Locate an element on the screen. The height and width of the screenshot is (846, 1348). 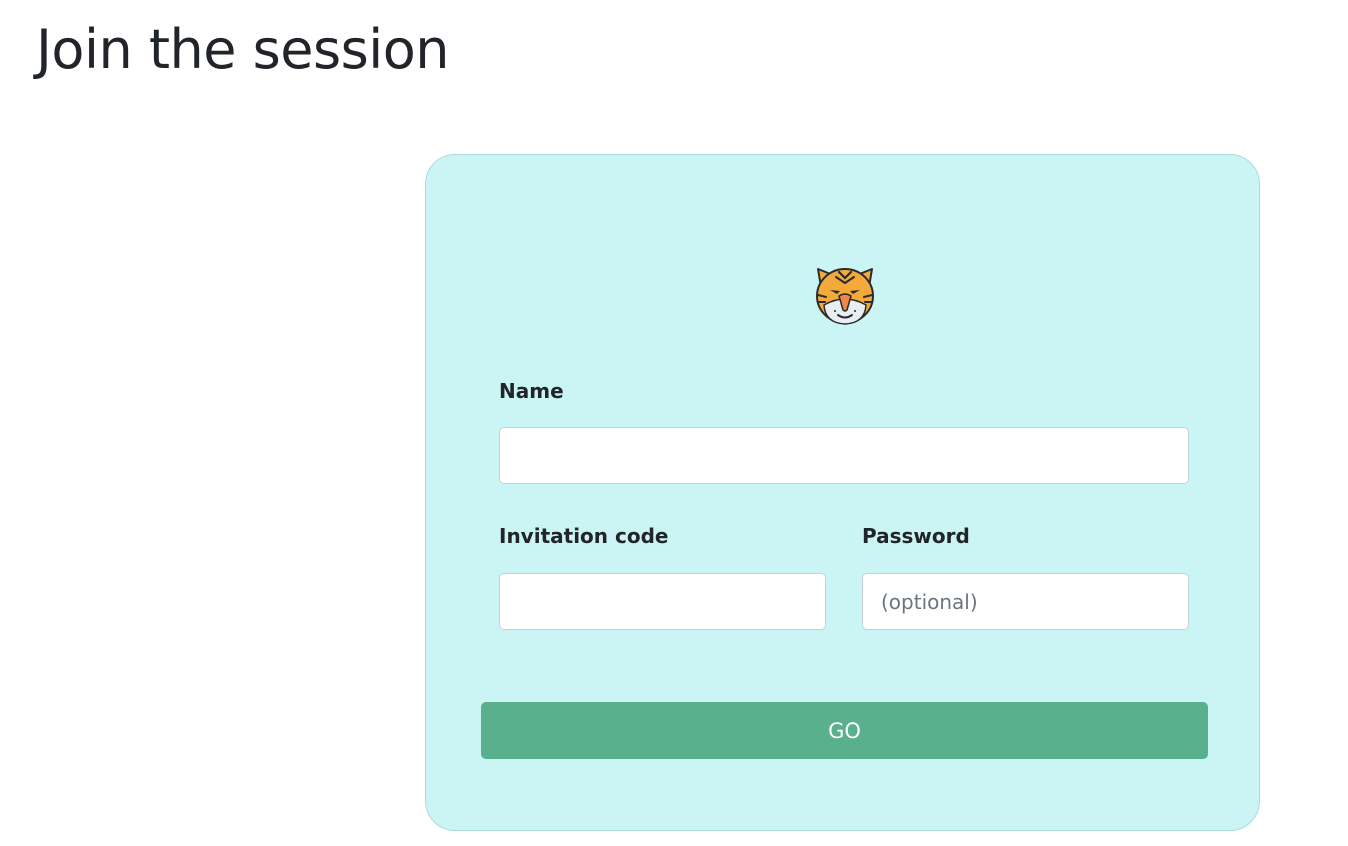
name-label: Name is located at coordinates (531, 391).